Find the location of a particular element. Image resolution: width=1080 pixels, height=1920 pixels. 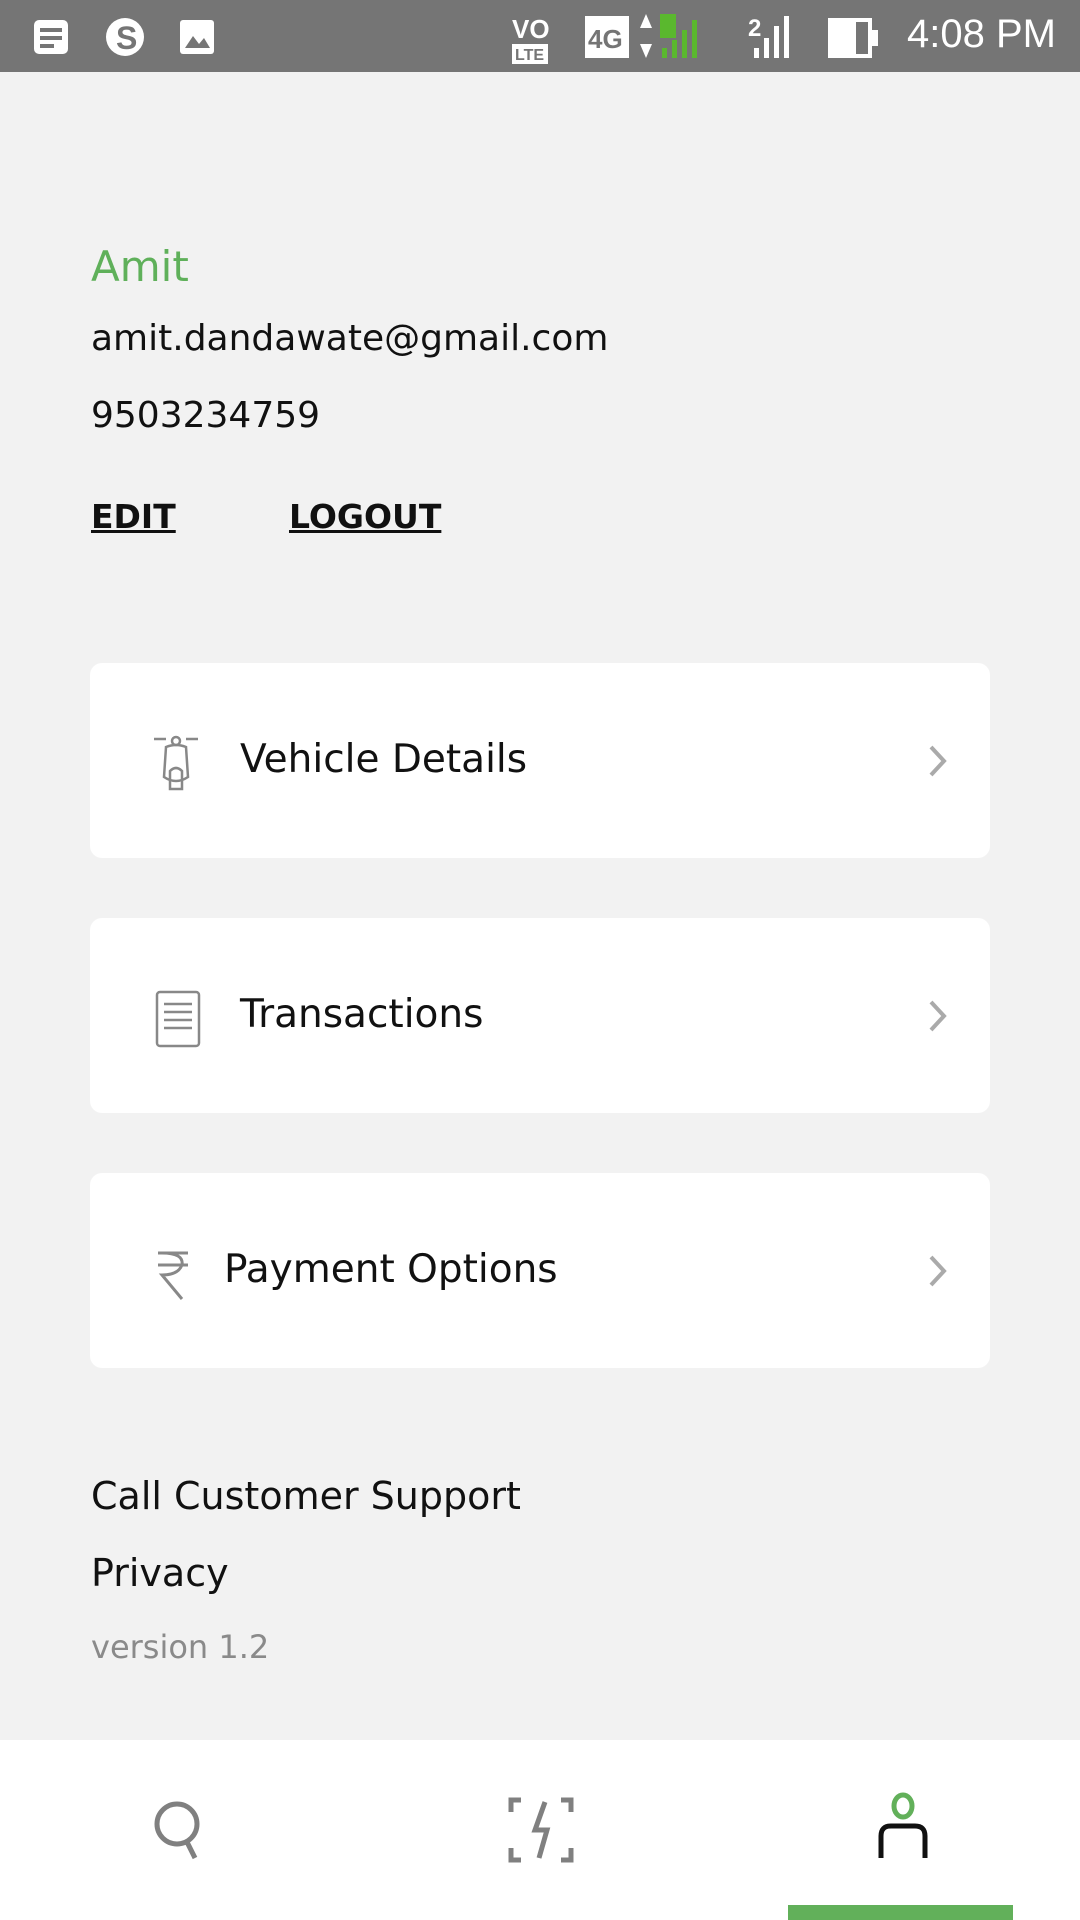

call-customer-support-link: Call Customer Support is located at coordinates (306, 1496).